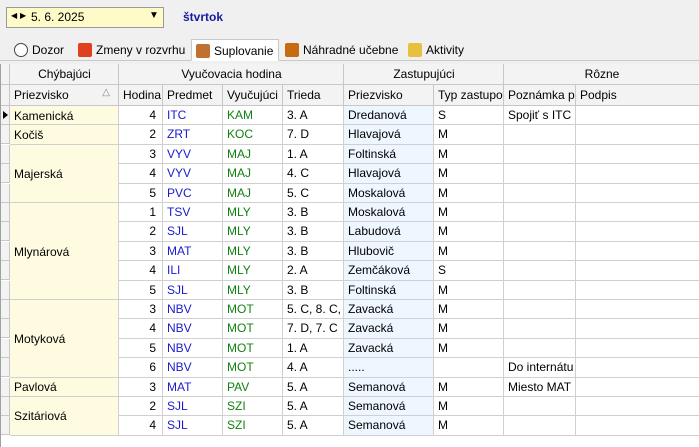 The image size is (699, 447). Describe the element at coordinates (85, 17) in the screenshot. I see `date-picker: ◀ ▶ 5. 6. 2025 ▼` at that location.